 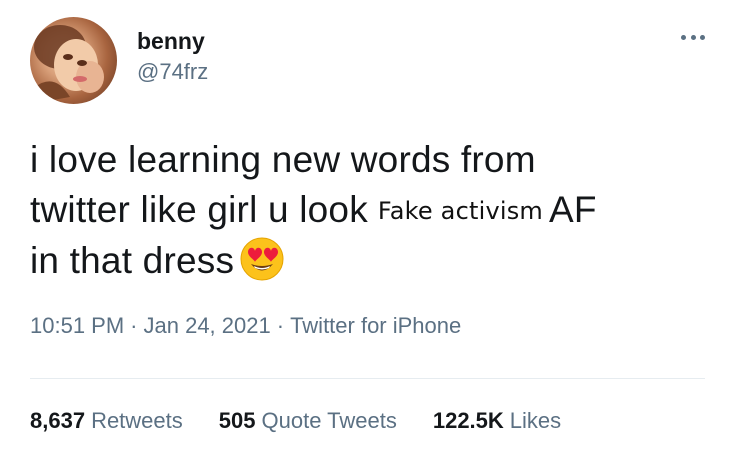 I want to click on likes-stat: 122.5K Likes, so click(x=497, y=421).